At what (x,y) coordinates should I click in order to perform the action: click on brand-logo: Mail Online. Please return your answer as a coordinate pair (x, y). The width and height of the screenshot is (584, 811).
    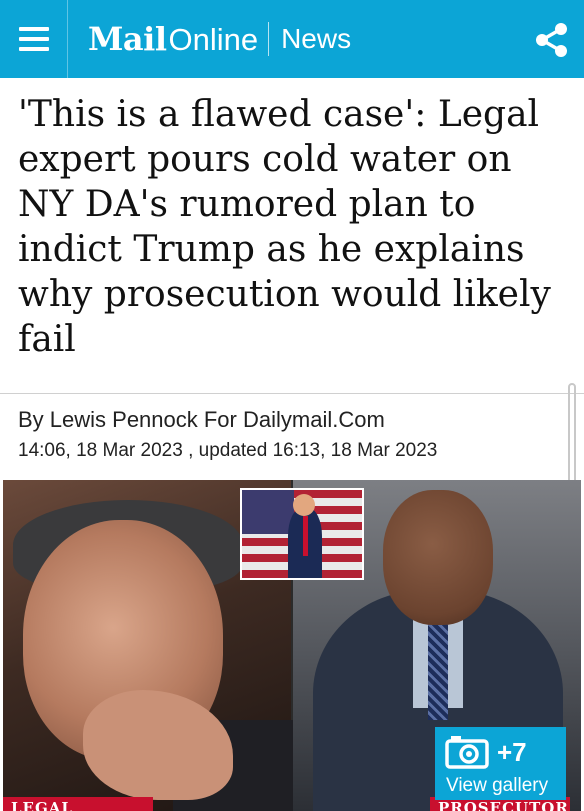
    Looking at the image, I should click on (173, 39).